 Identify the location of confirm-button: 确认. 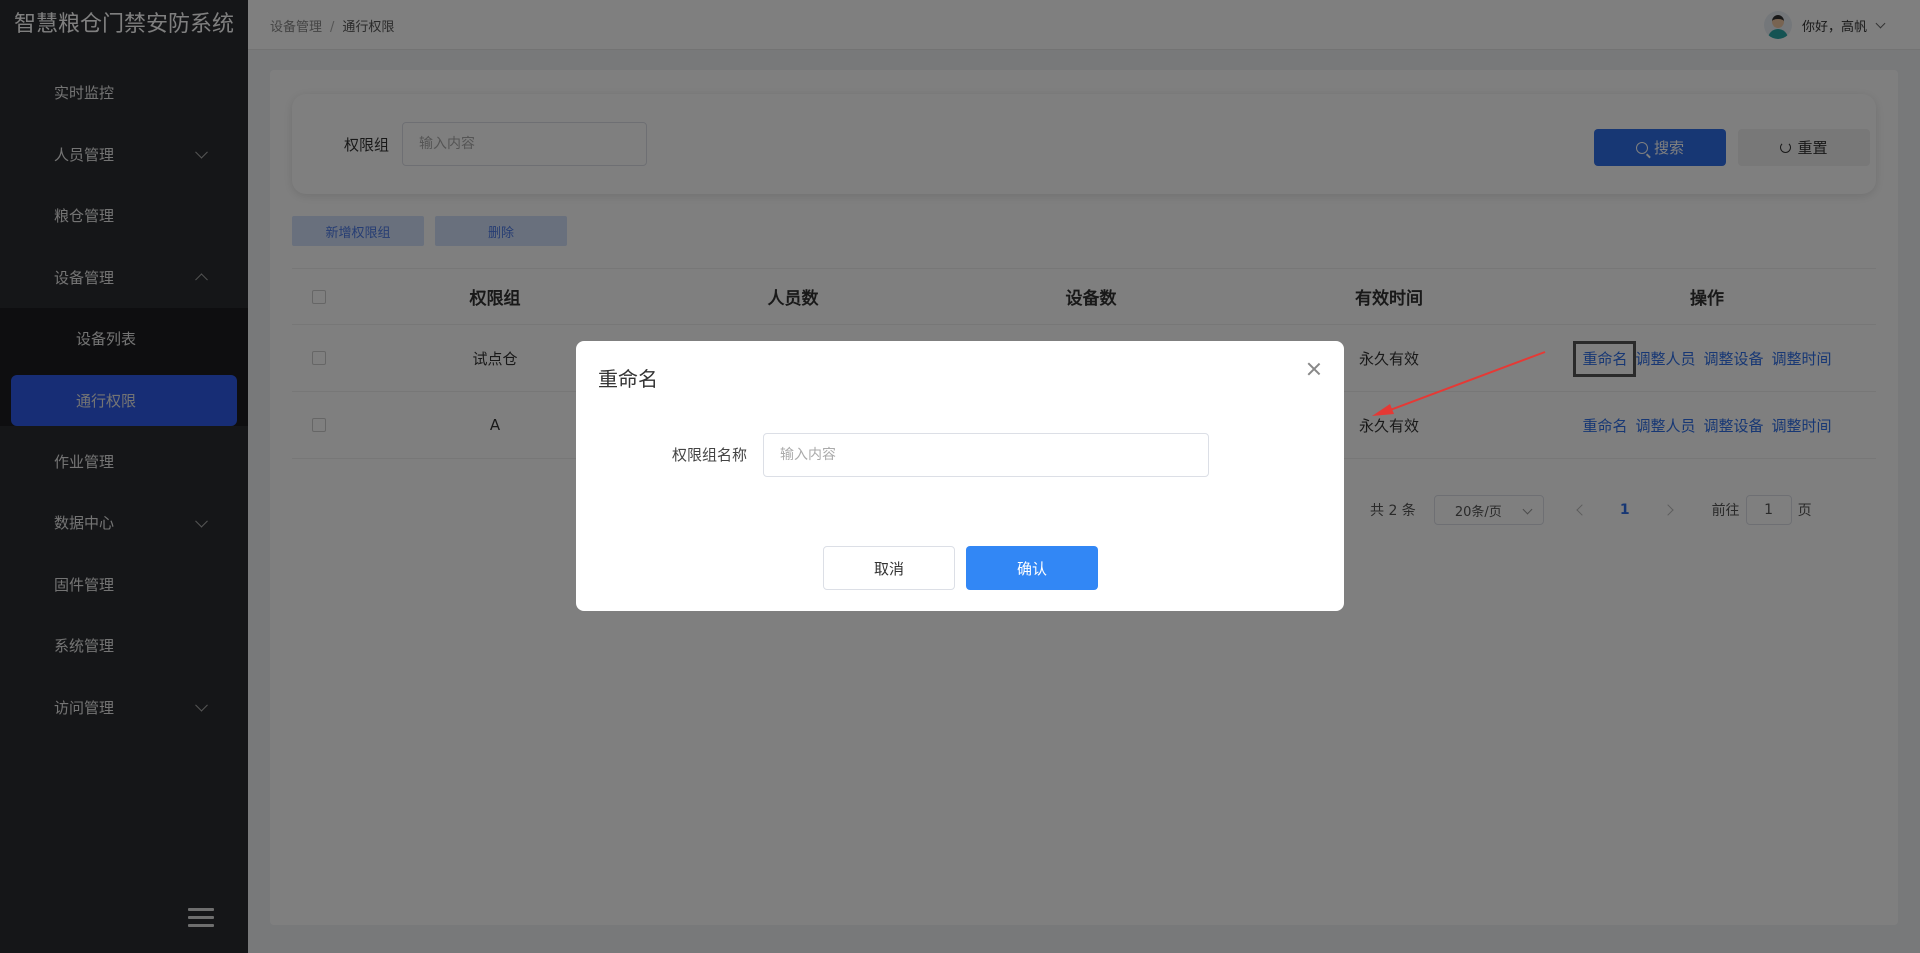
(1032, 568).